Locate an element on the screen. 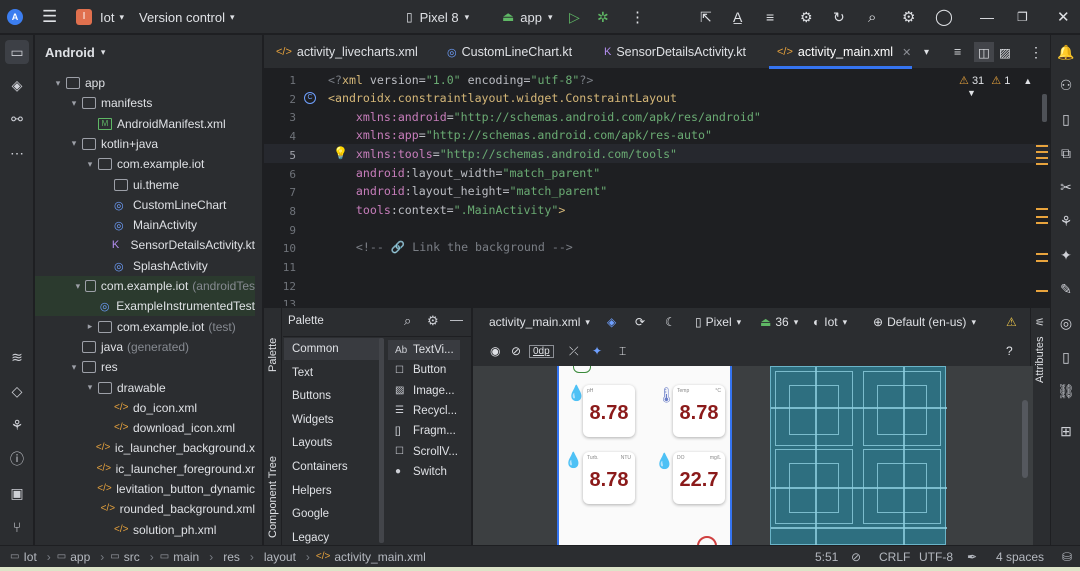 This screenshot has width=1080, height=571. previous-highlight-icon: ▲ is located at coordinates (1027, 81).